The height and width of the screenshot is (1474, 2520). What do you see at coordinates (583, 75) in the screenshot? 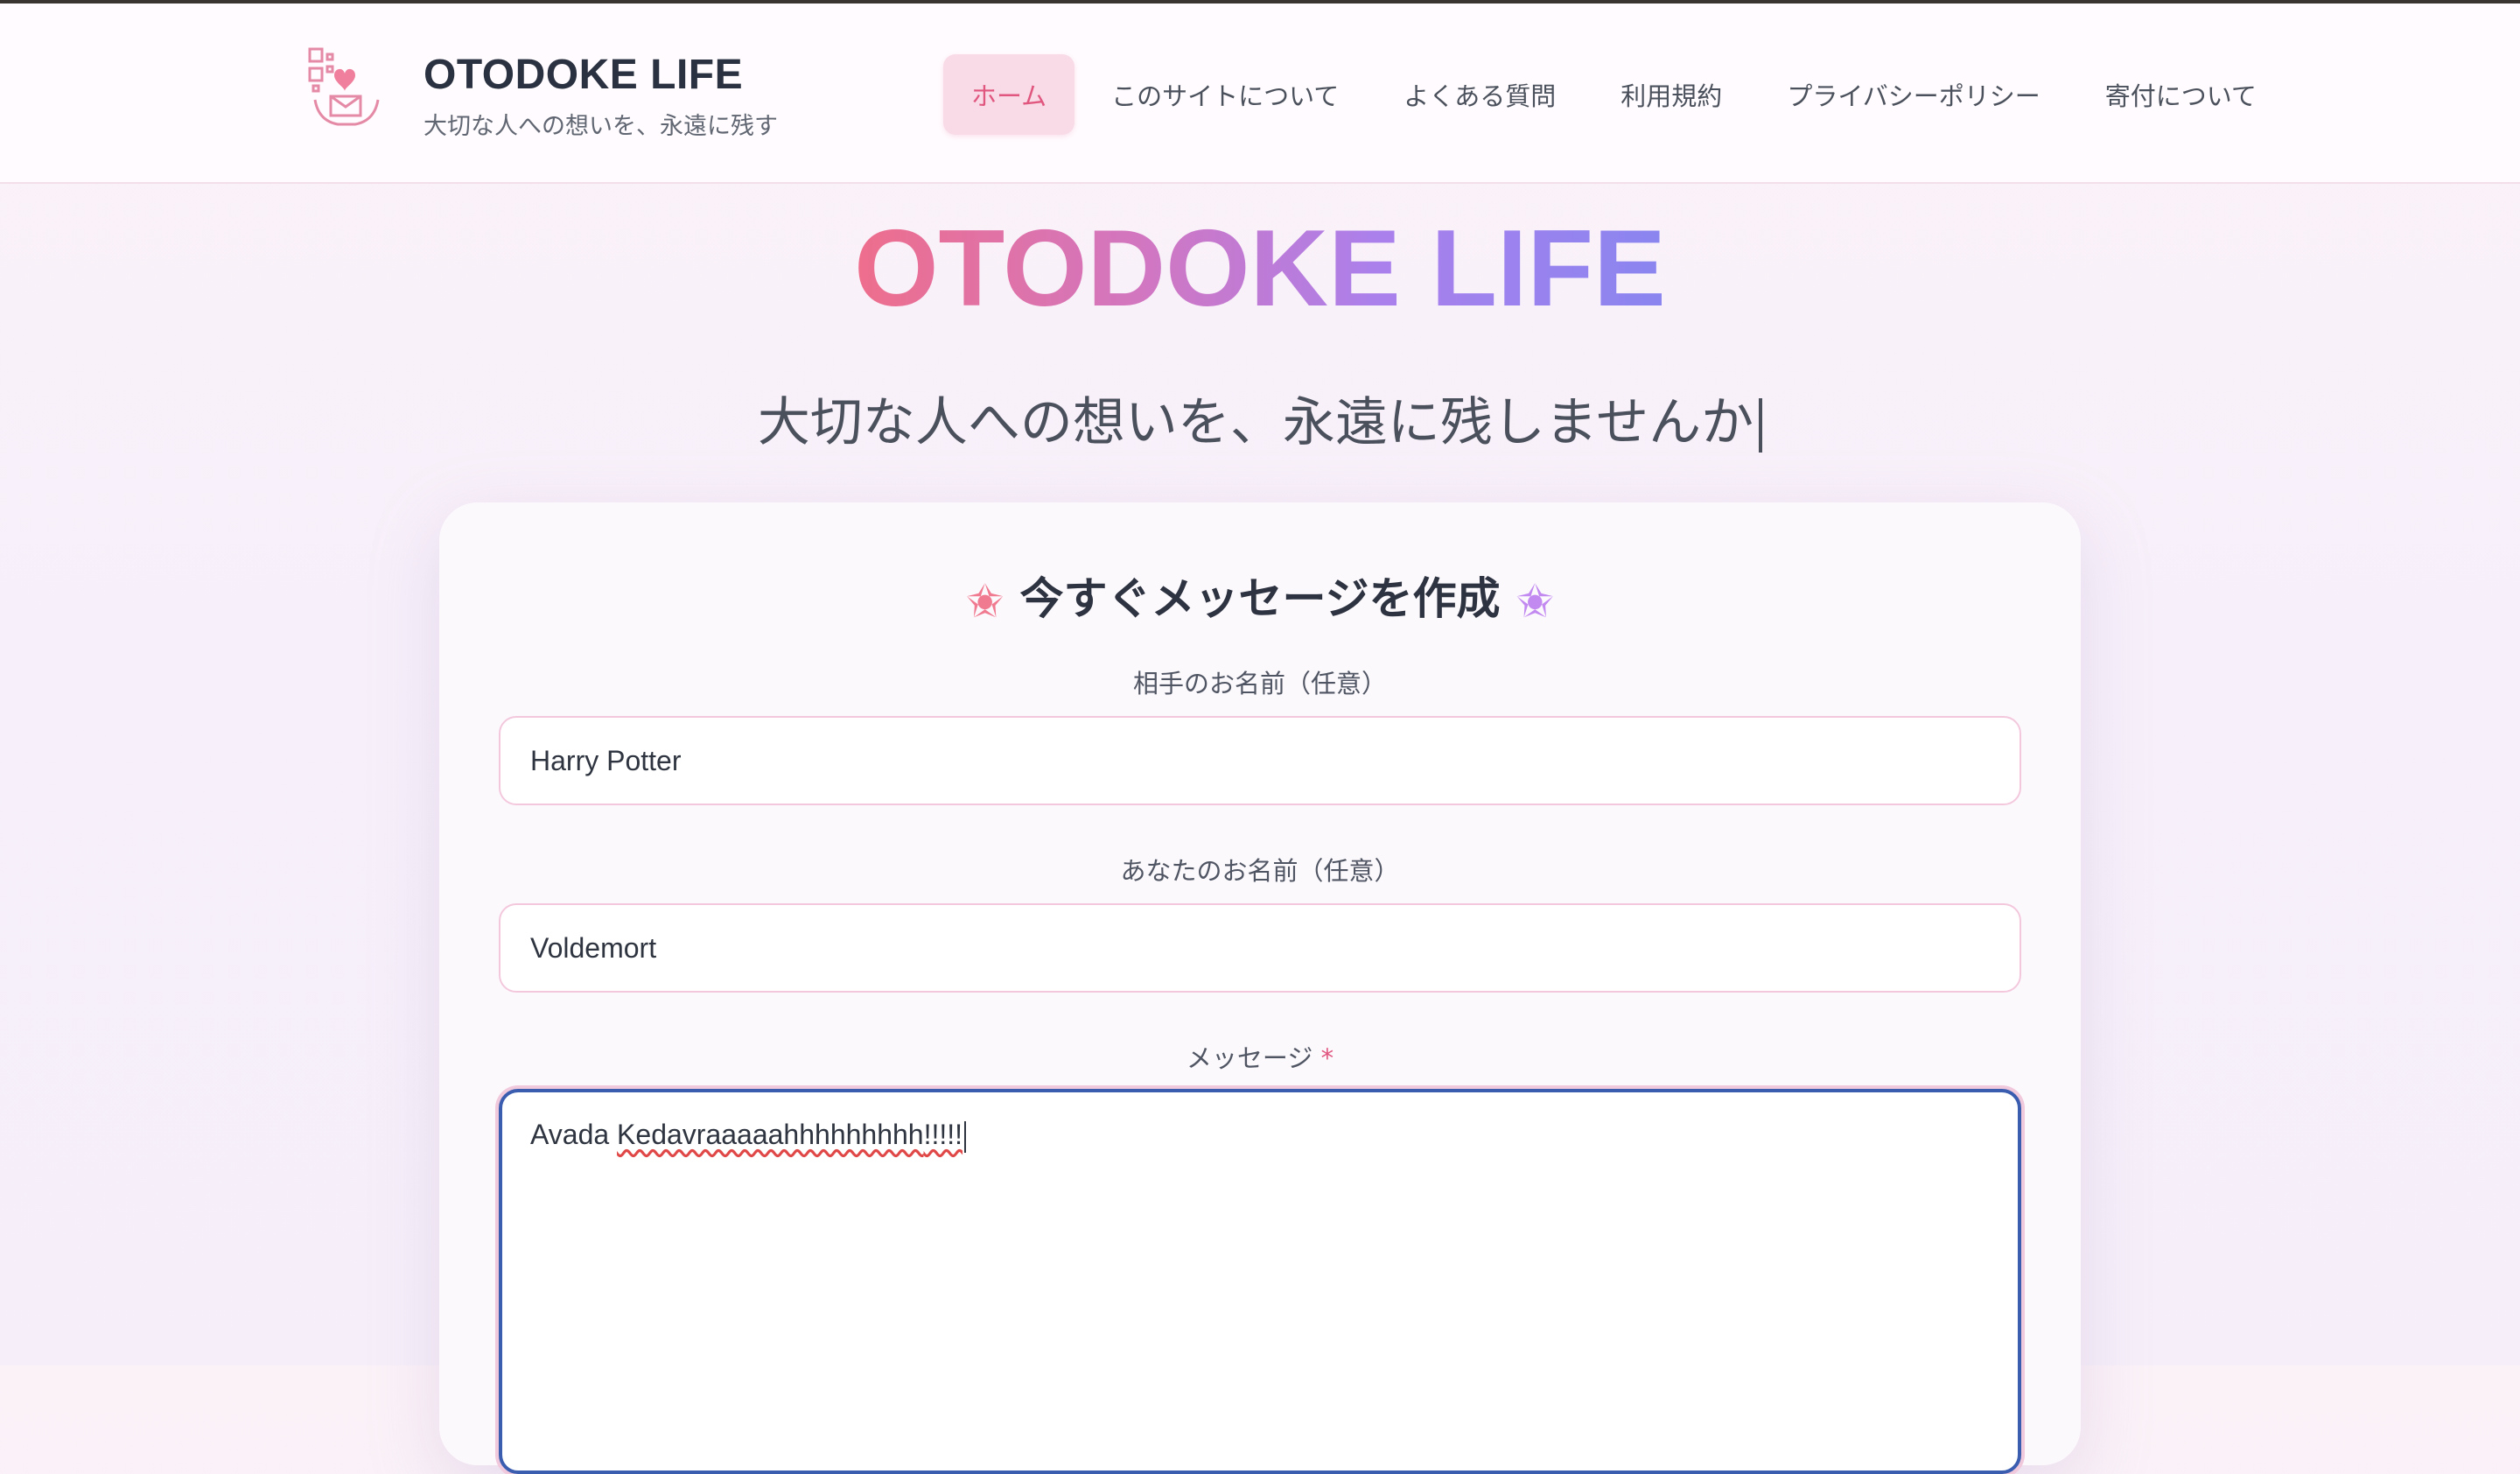
I see `brand-title: OTODOKE LIFE` at bounding box center [583, 75].